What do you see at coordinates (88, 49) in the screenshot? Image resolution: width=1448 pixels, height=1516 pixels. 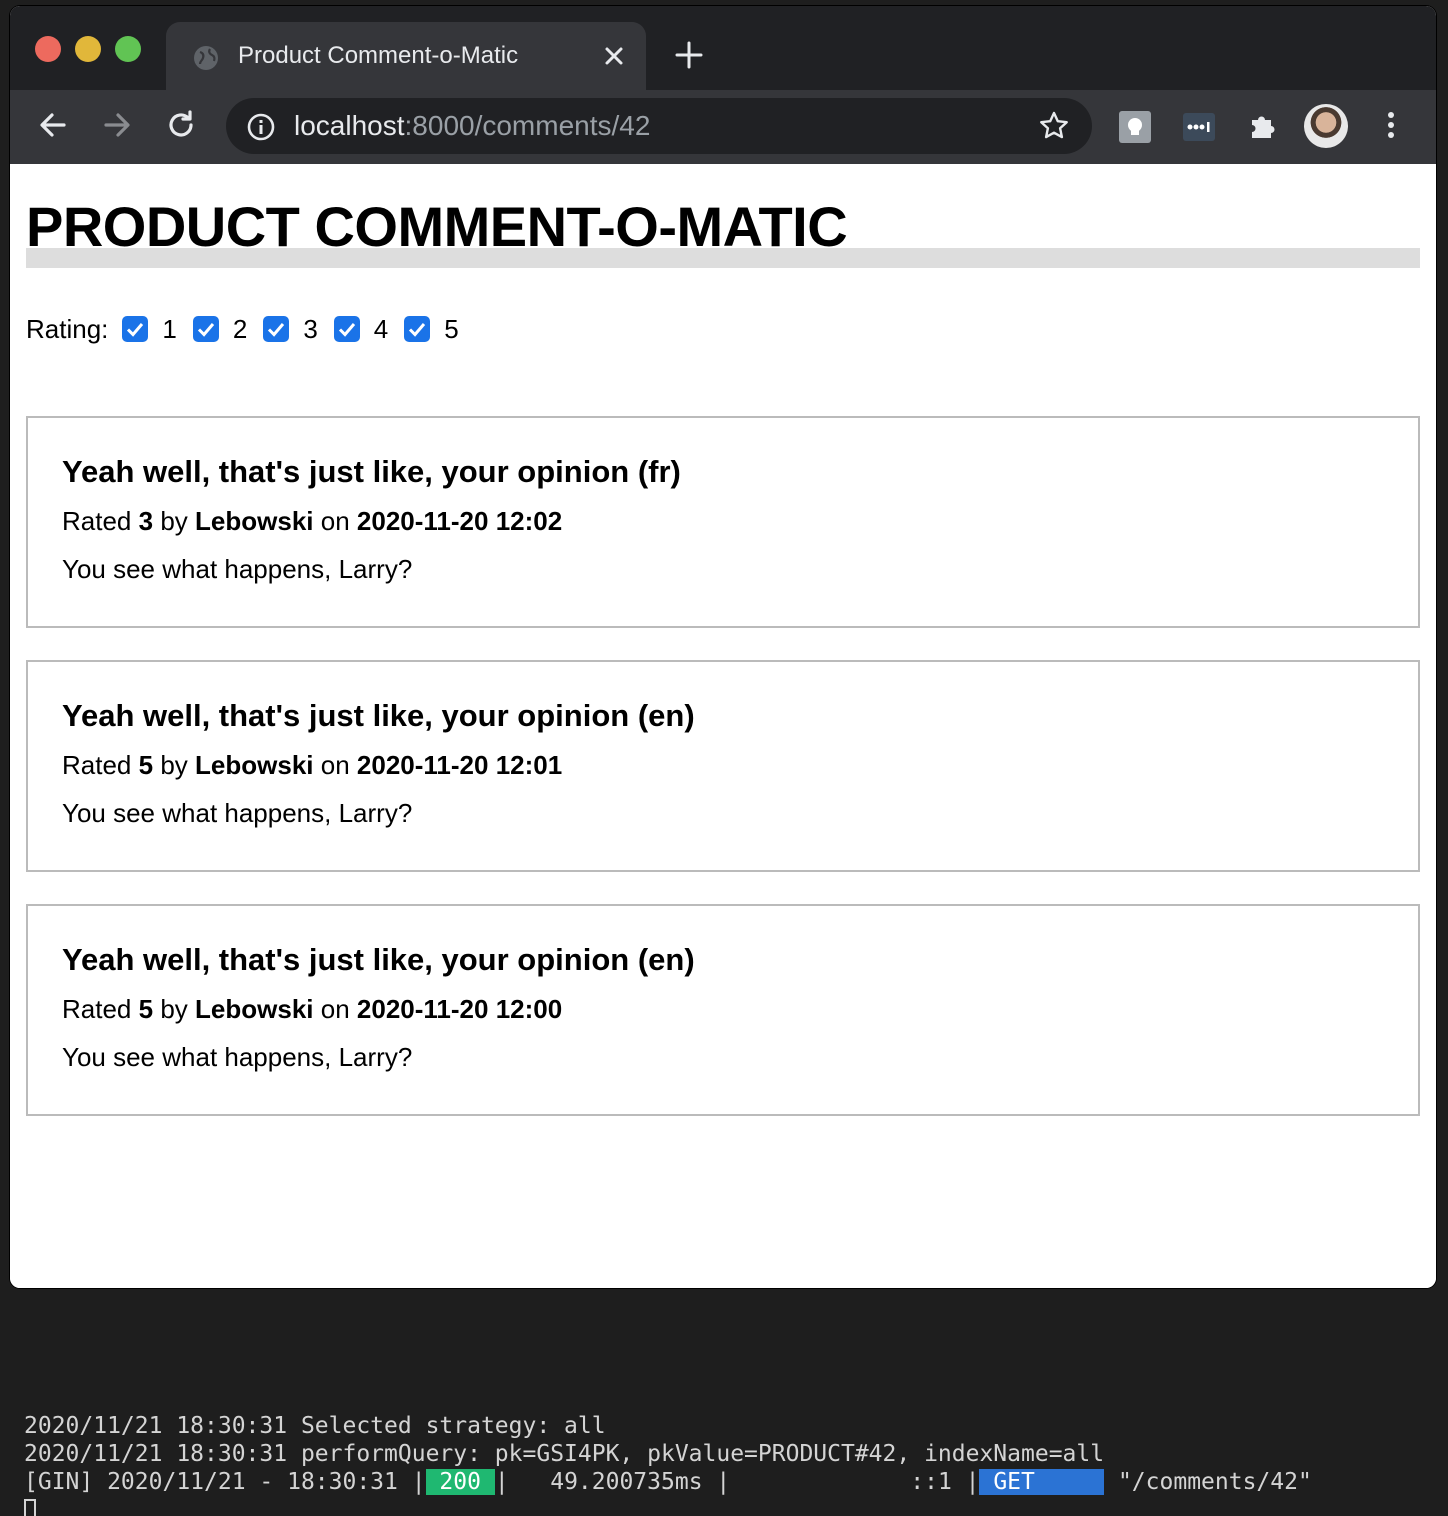 I see `minimize-window-button` at bounding box center [88, 49].